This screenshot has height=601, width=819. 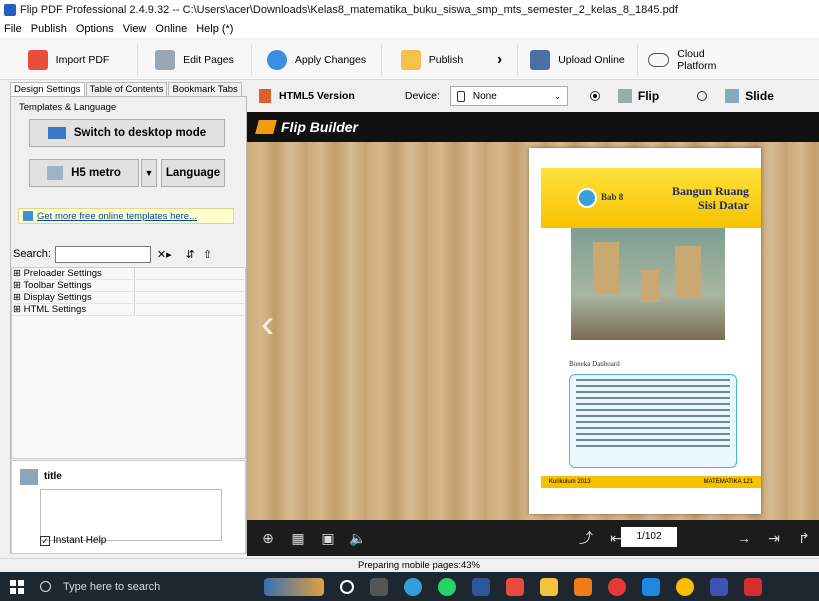 What do you see at coordinates (446, 59) in the screenshot?
I see `publish-label: Publish` at bounding box center [446, 59].